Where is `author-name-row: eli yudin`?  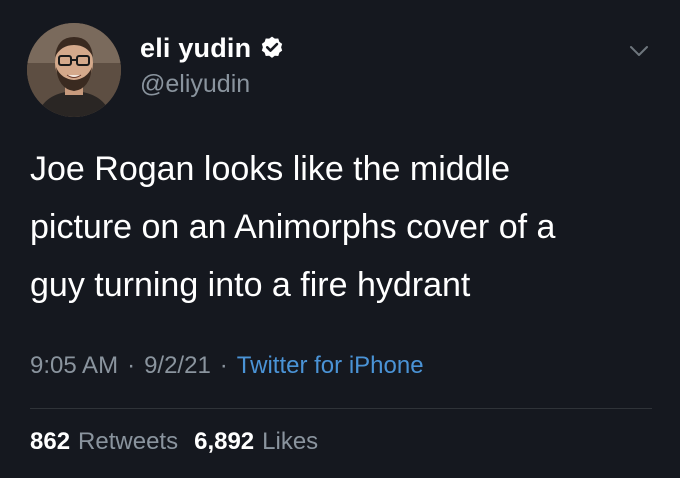 author-name-row: eli yudin is located at coordinates (212, 48).